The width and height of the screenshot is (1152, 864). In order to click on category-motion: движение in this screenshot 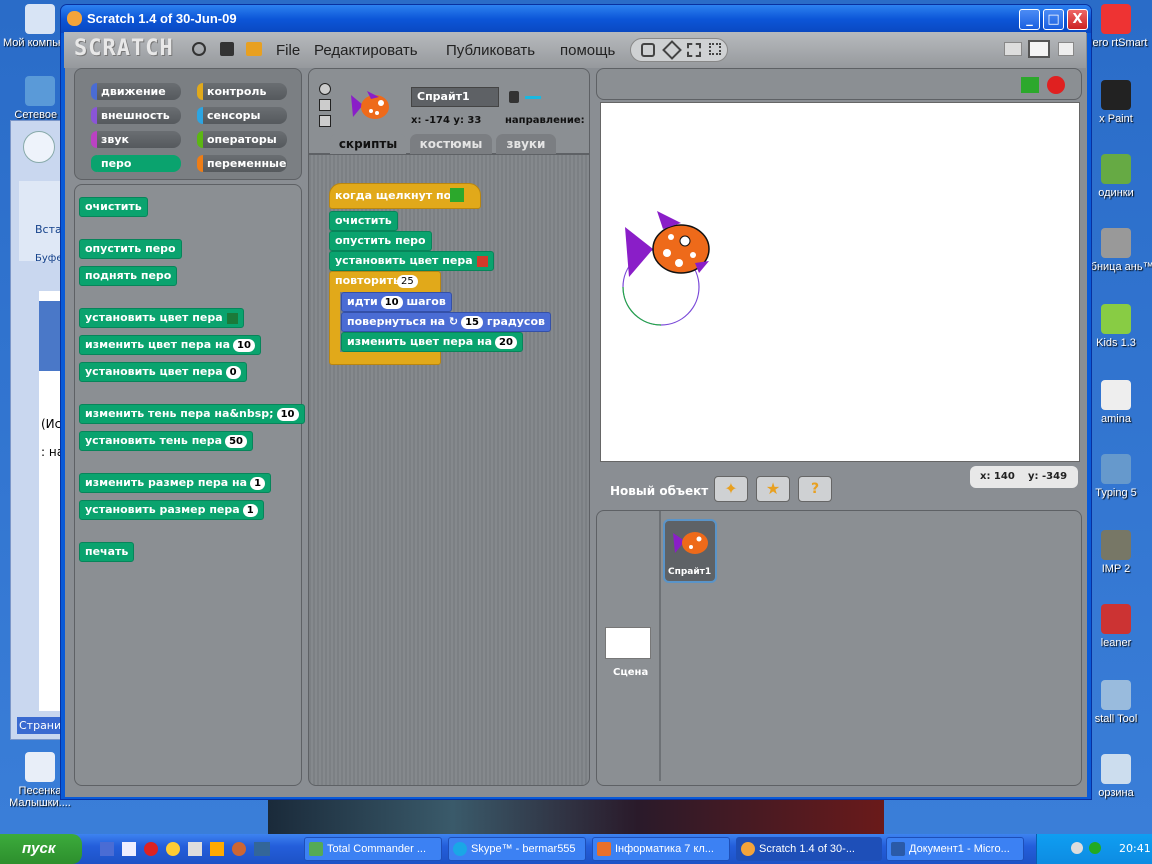, I will do `click(136, 91)`.